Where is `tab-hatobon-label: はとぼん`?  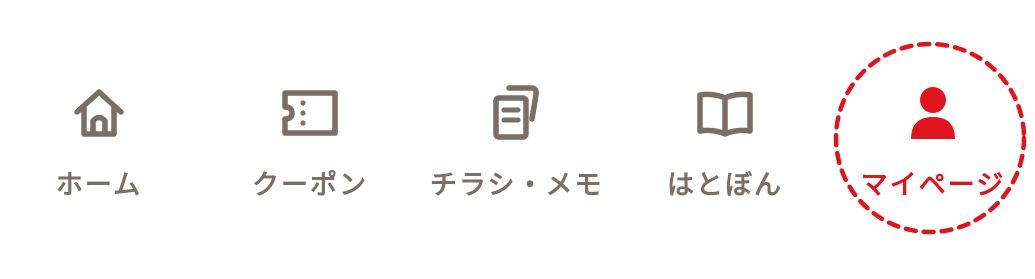 tab-hatobon-label: はとぼん is located at coordinates (725, 185).